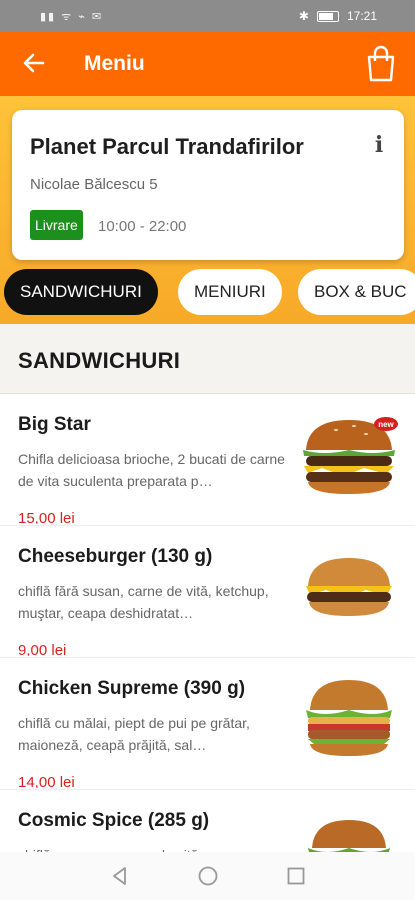  Describe the element at coordinates (296, 876) in the screenshot. I see `recent-apps-icon` at that location.